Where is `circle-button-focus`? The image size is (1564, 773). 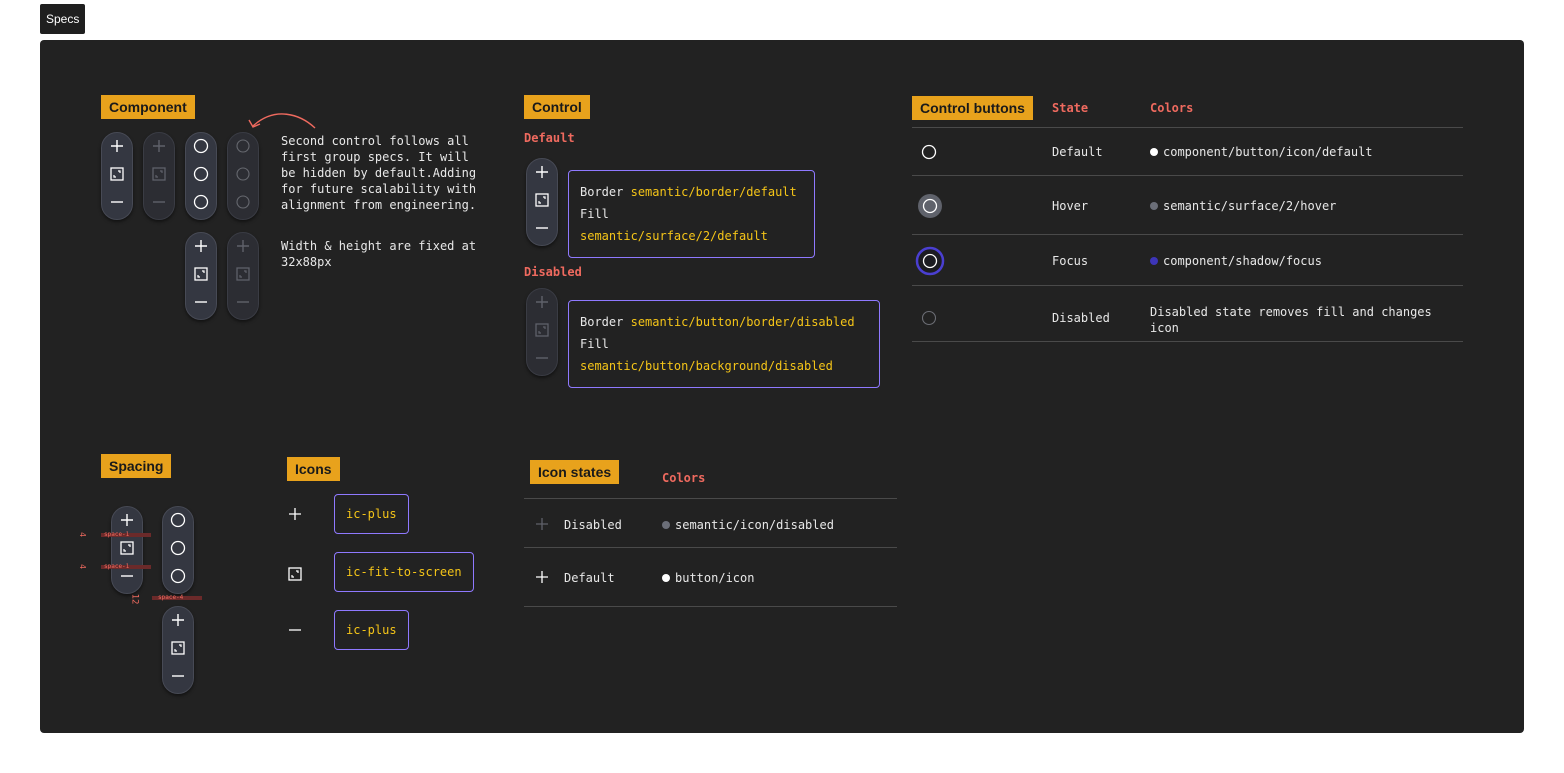 circle-button-focus is located at coordinates (930, 261).